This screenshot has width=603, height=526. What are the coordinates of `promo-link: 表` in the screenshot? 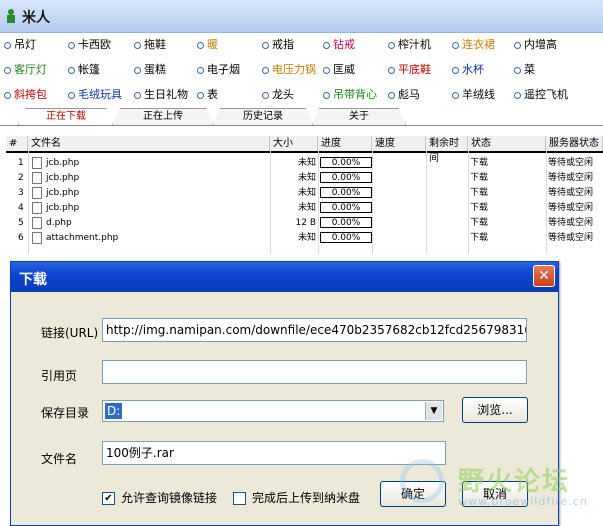 It's located at (207, 95).